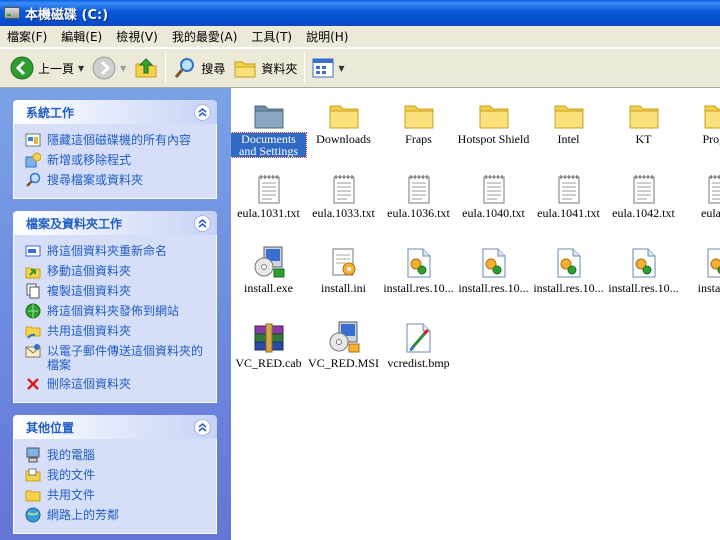 The height and width of the screenshot is (540, 720). What do you see at coordinates (33, 351) in the screenshot?
I see `email-icon` at bounding box center [33, 351].